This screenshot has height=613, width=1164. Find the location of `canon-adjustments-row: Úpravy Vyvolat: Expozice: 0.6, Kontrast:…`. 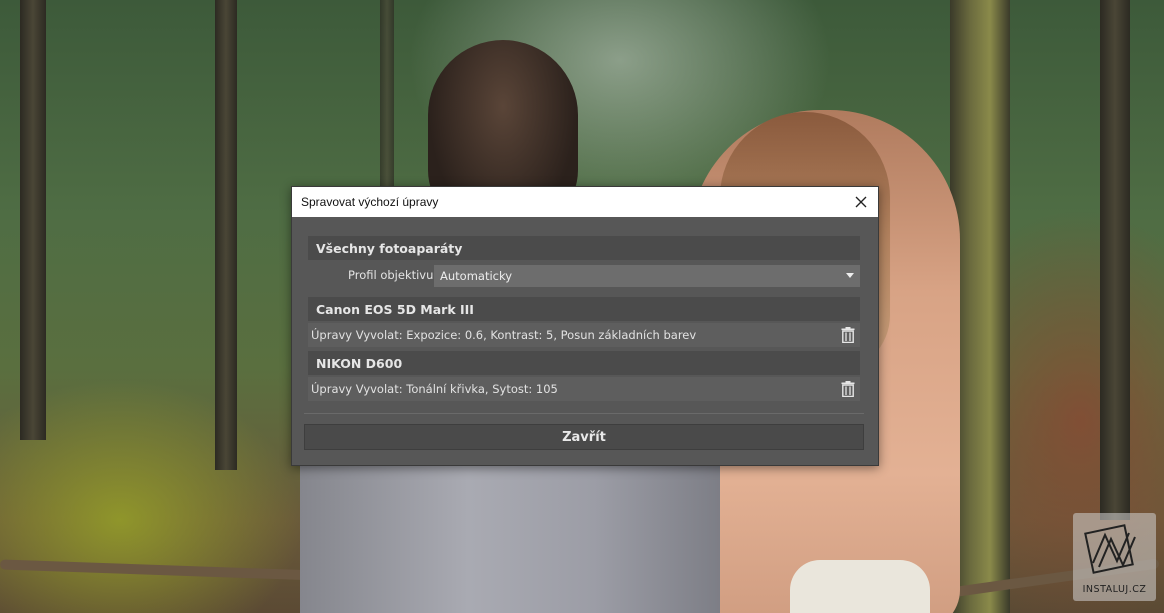

canon-adjustments-row: Úpravy Vyvolat: Expozice: 0.6, Kontrast:… is located at coordinates (584, 335).